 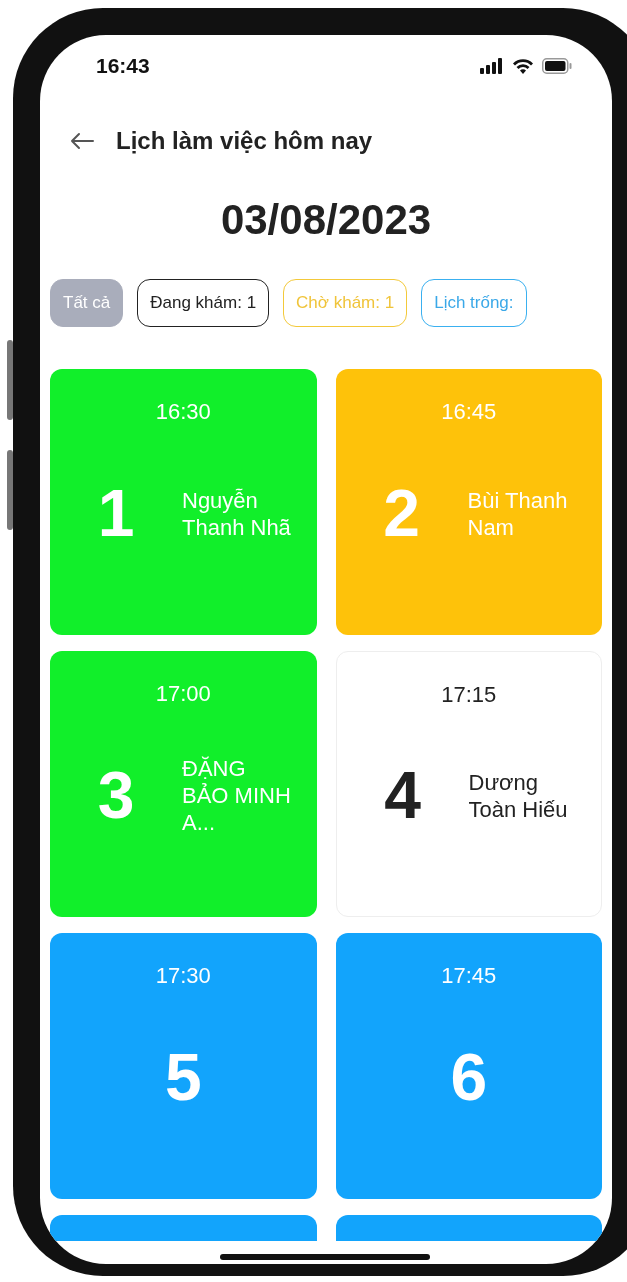 I want to click on wifi-icon, so click(x=523, y=66).